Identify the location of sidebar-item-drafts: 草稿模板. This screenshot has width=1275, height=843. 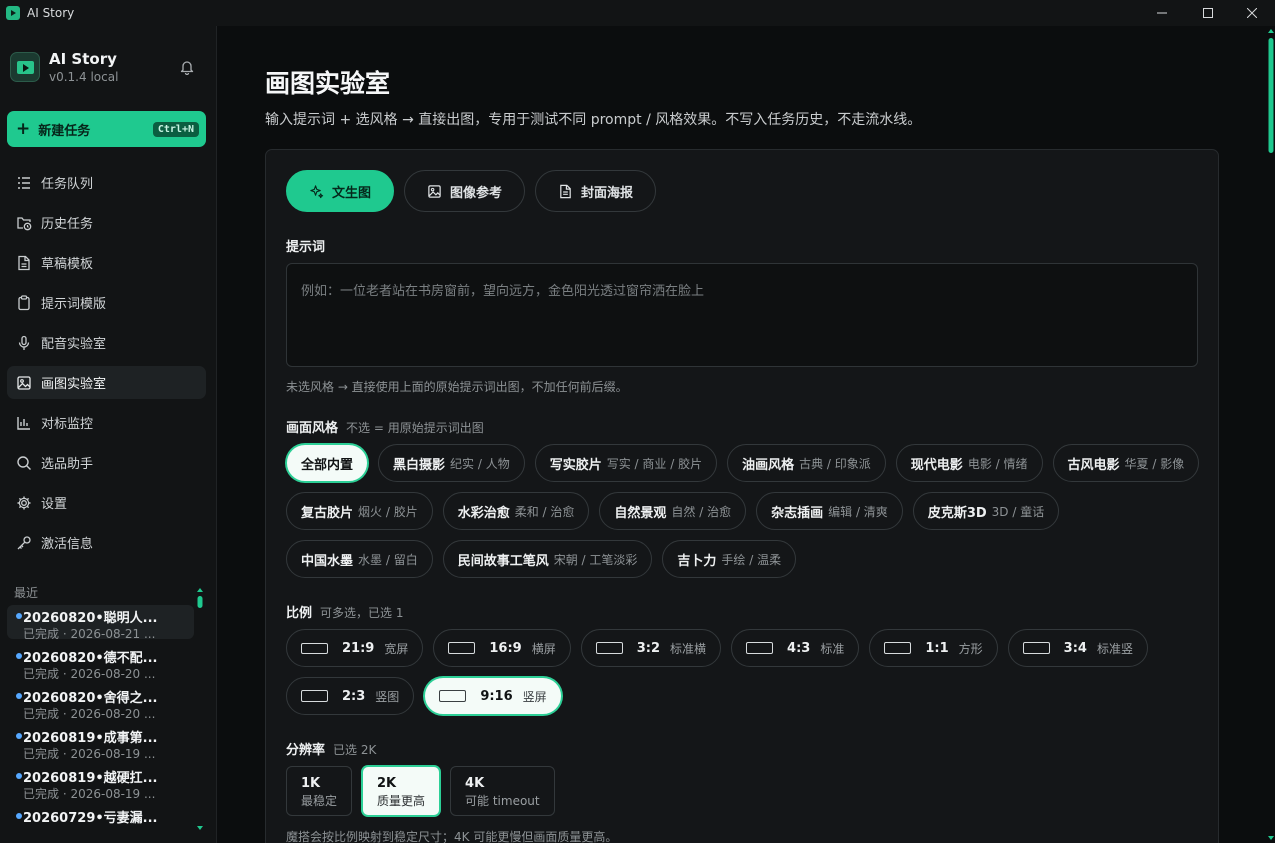
(106, 262).